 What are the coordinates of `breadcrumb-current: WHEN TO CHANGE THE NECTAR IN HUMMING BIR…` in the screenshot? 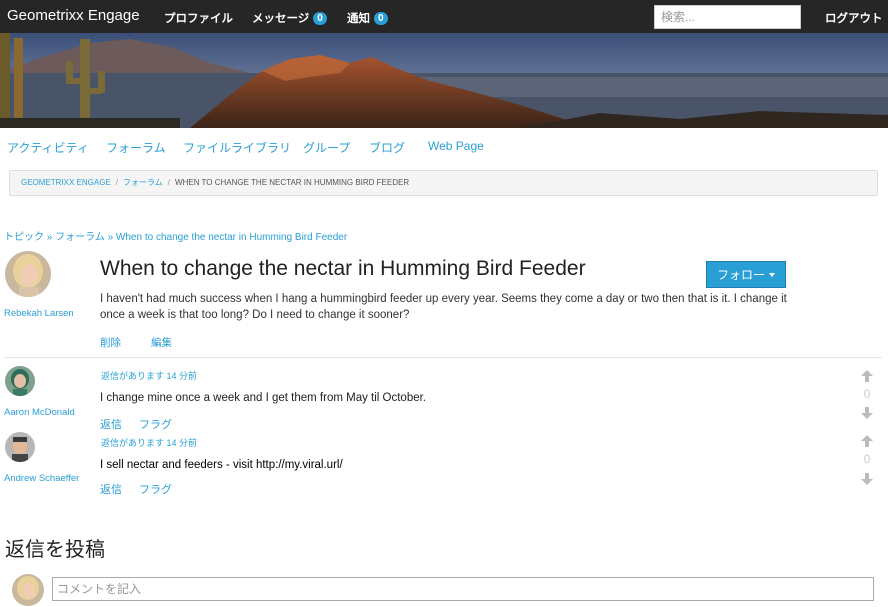 It's located at (292, 182).